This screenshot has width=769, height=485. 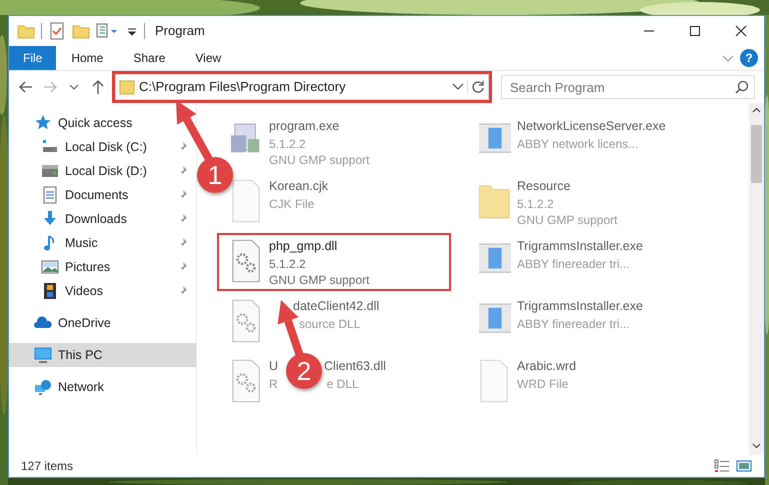 I want to click on chevron-down-icon, so click(x=74, y=87).